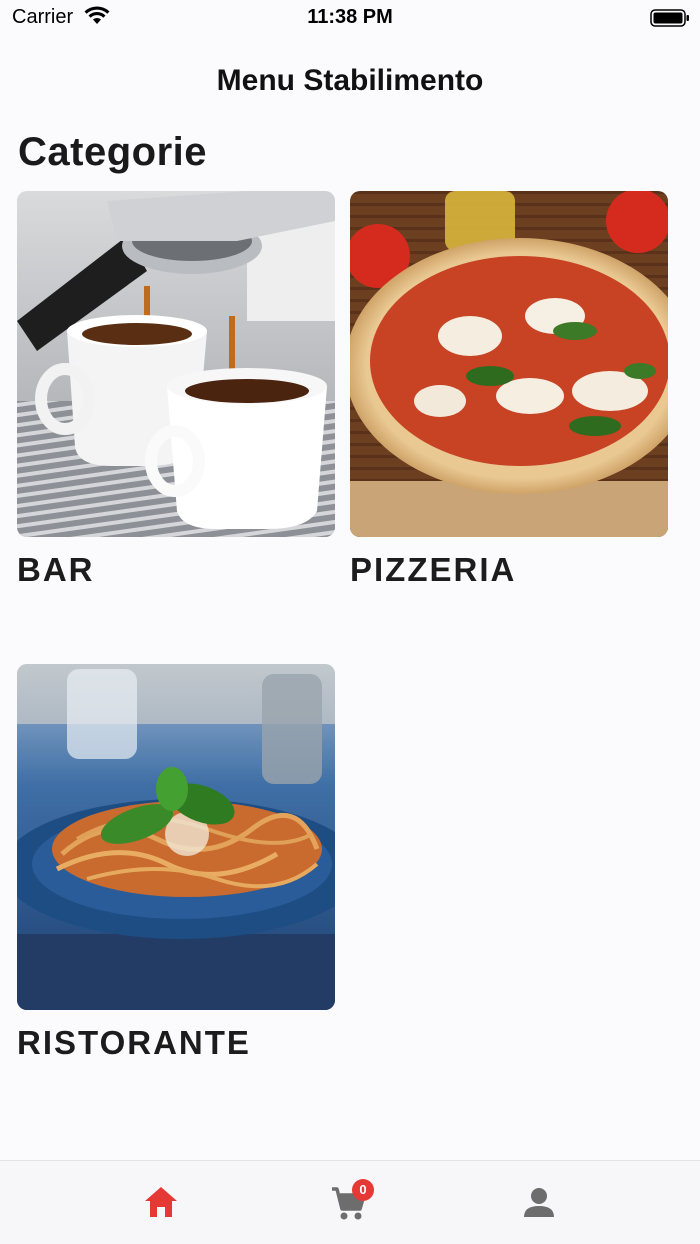 Image resolution: width=700 pixels, height=1244 pixels. What do you see at coordinates (112, 152) in the screenshot?
I see `section-title: Categorie` at bounding box center [112, 152].